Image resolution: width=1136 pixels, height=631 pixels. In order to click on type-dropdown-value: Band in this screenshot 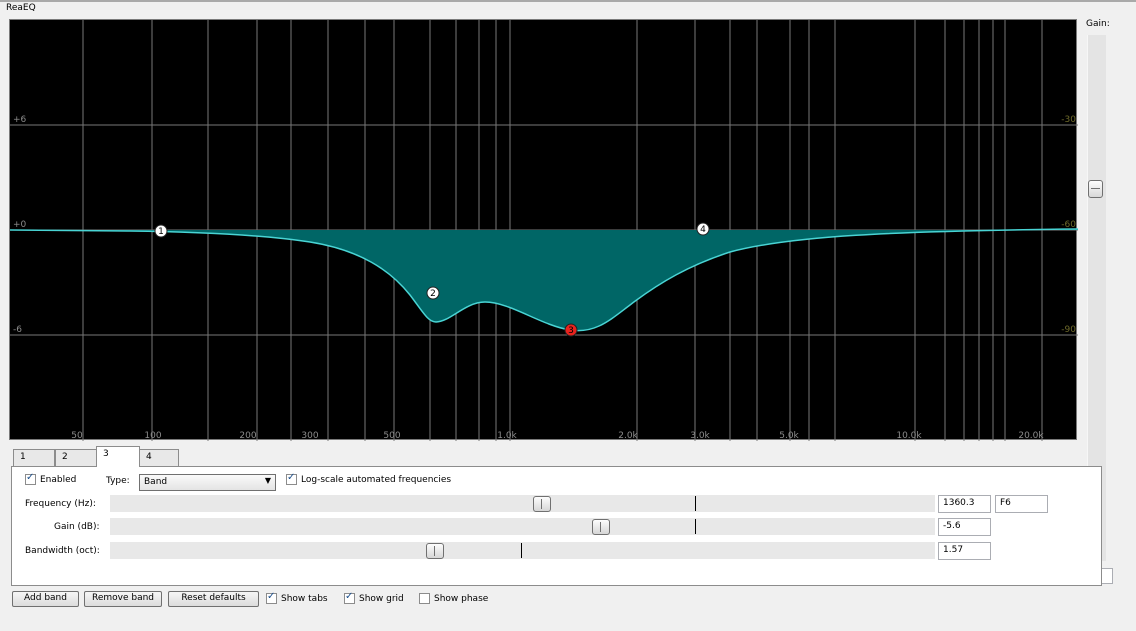, I will do `click(156, 482)`.